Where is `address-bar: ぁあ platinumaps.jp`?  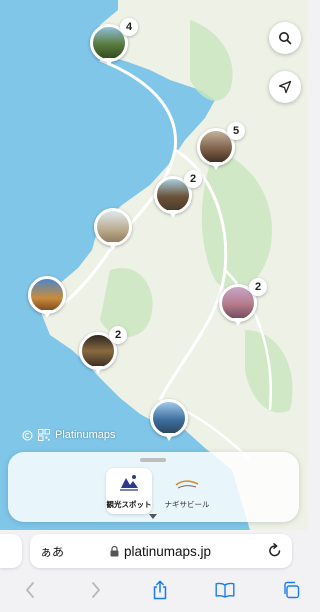
address-bar: ぁあ platinumaps.jp is located at coordinates (161, 551).